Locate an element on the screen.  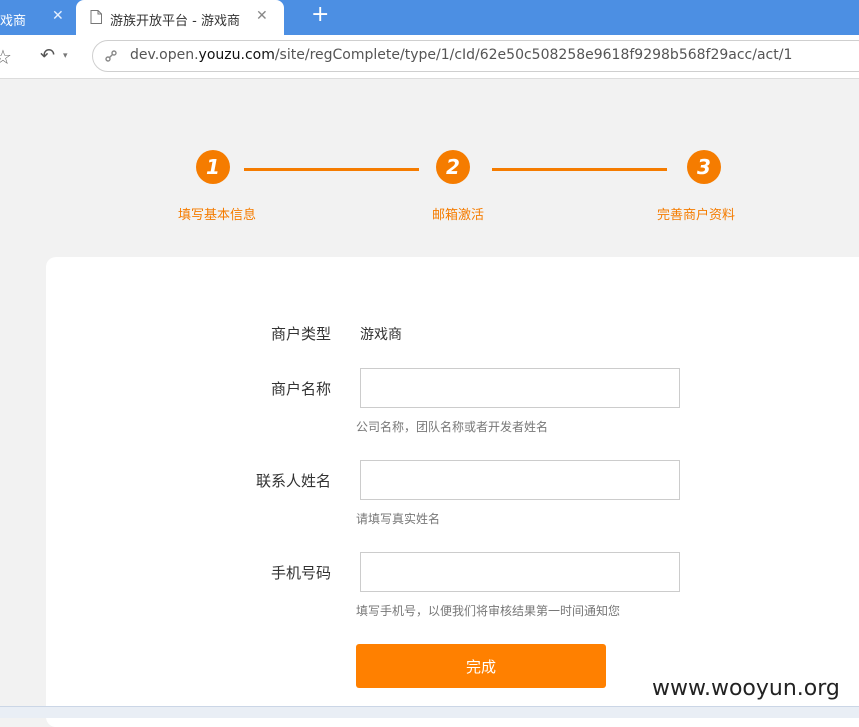
phone-hint: 填写手机号，以便我们将审核结果第一时间通知您 is located at coordinates (488, 611).